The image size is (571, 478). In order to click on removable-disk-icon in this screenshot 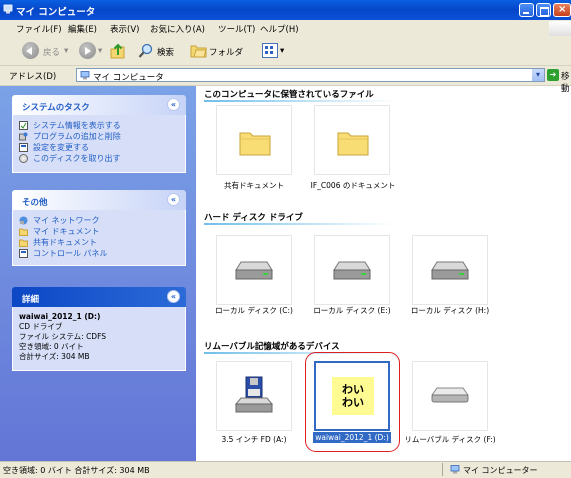, I will do `click(450, 395)`.